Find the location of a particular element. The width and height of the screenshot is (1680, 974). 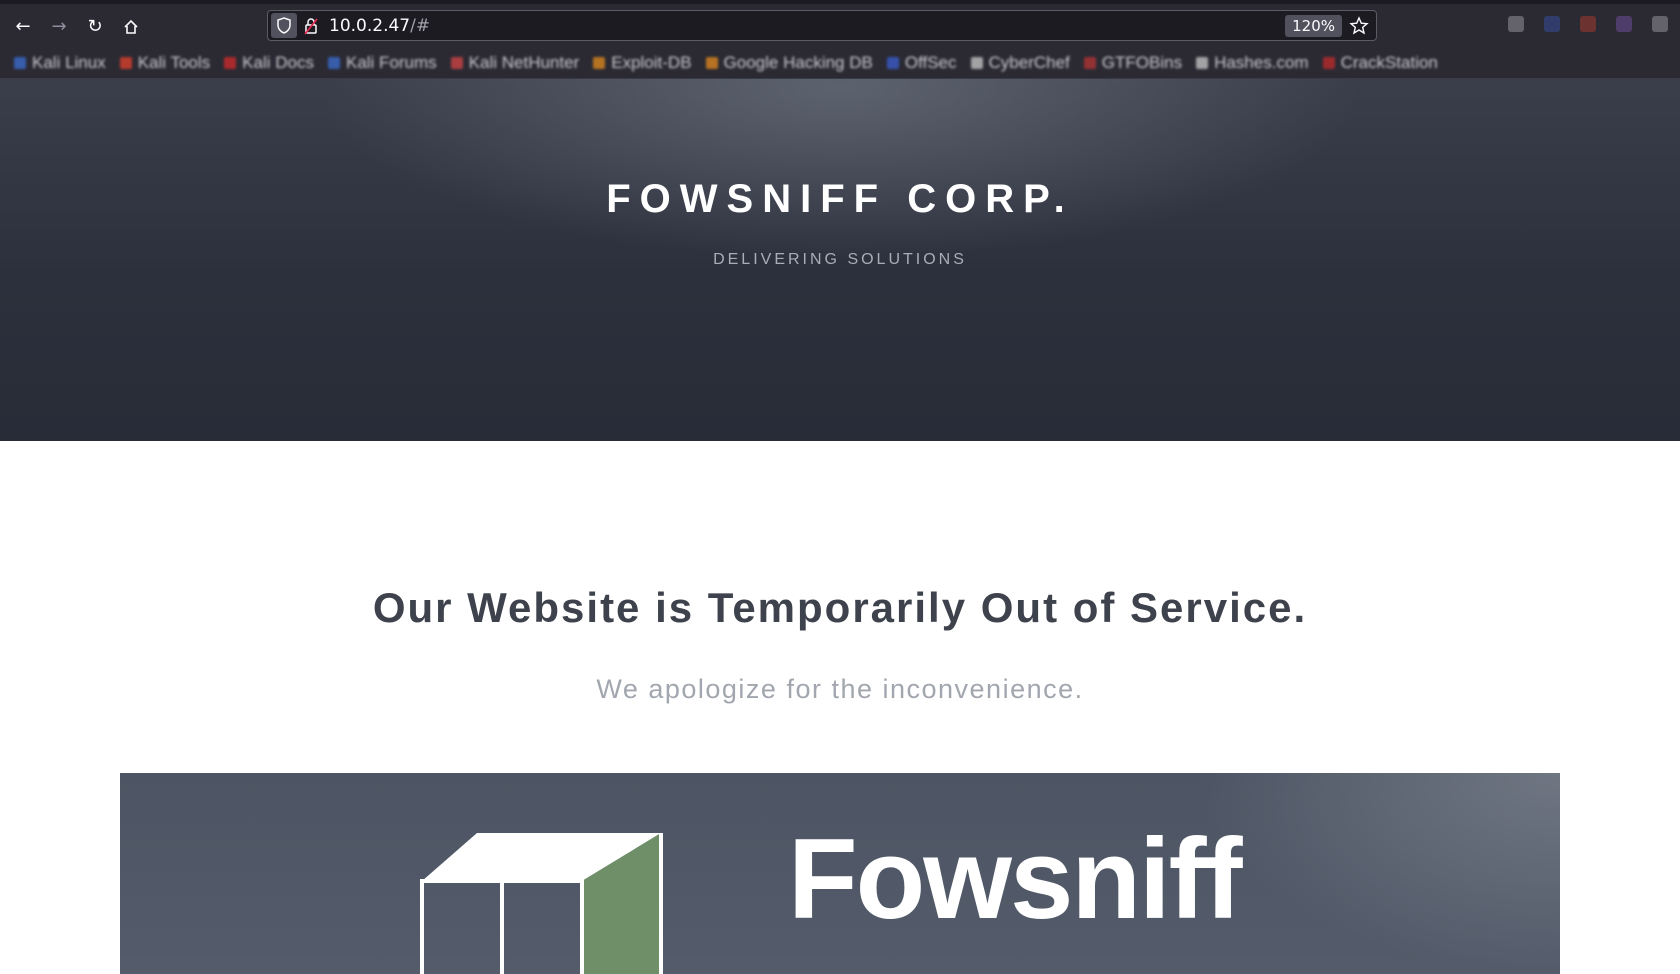

bookmark-label: Kali Docs is located at coordinates (278, 62).